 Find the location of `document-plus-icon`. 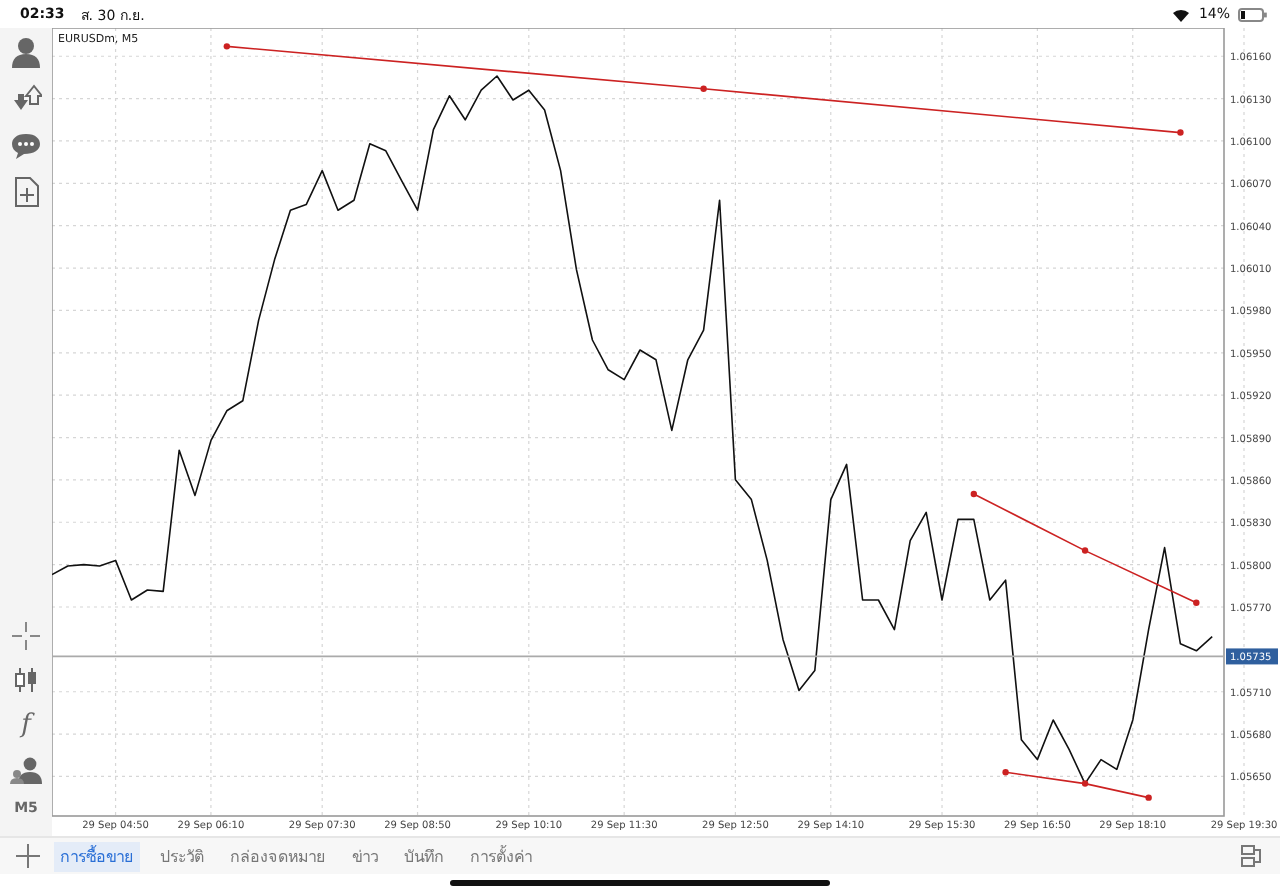

document-plus-icon is located at coordinates (26, 192).